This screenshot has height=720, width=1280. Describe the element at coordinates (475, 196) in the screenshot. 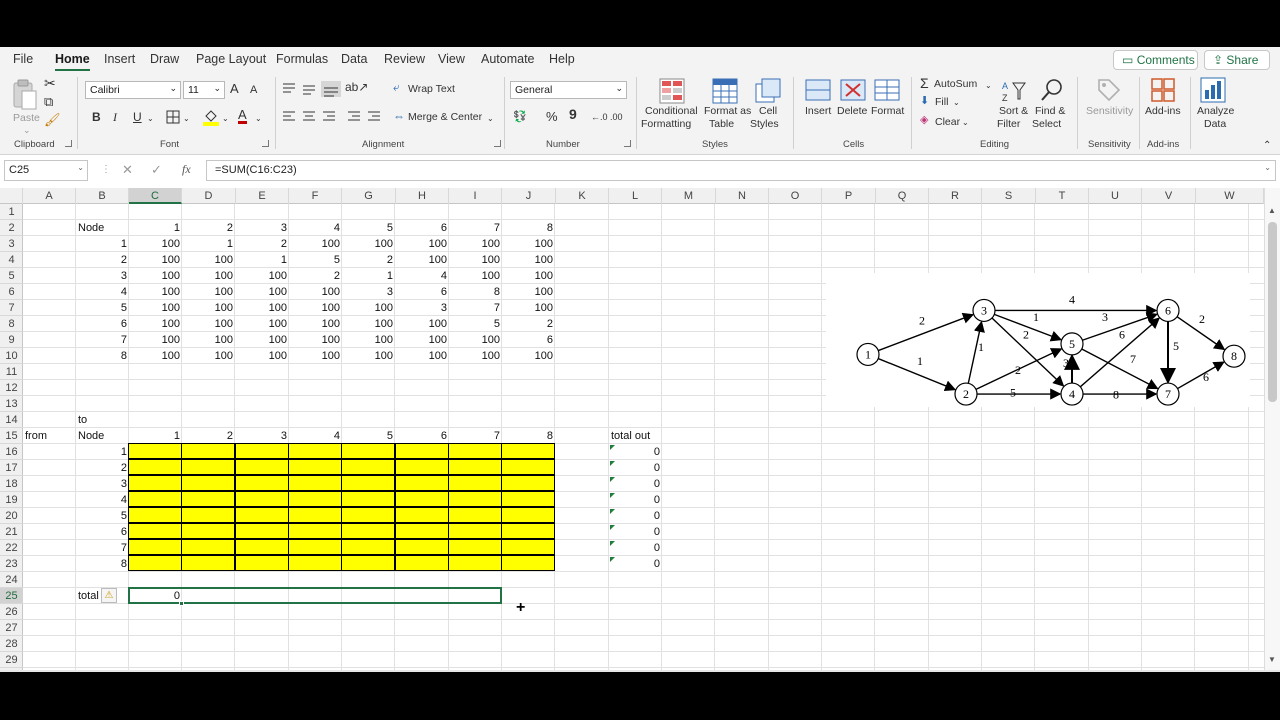

I see `column-header-i: I` at that location.